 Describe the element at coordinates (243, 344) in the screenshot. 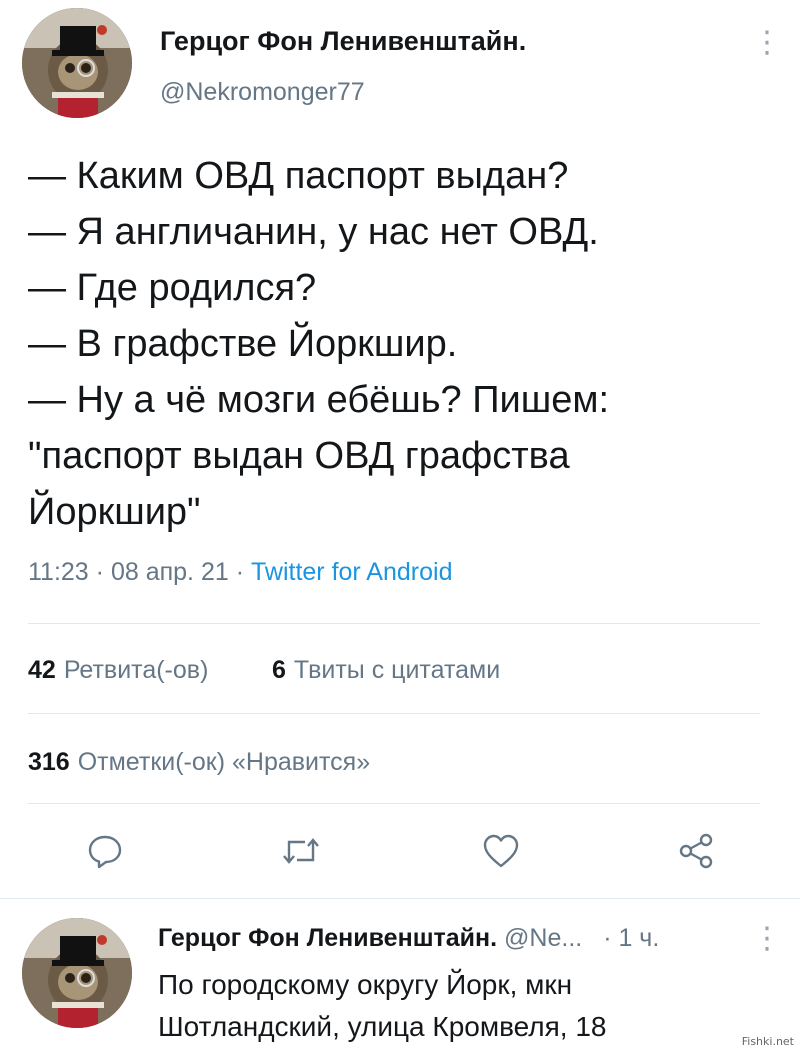

I see `tweet-line: — В графстве Йоркшир.` at that location.